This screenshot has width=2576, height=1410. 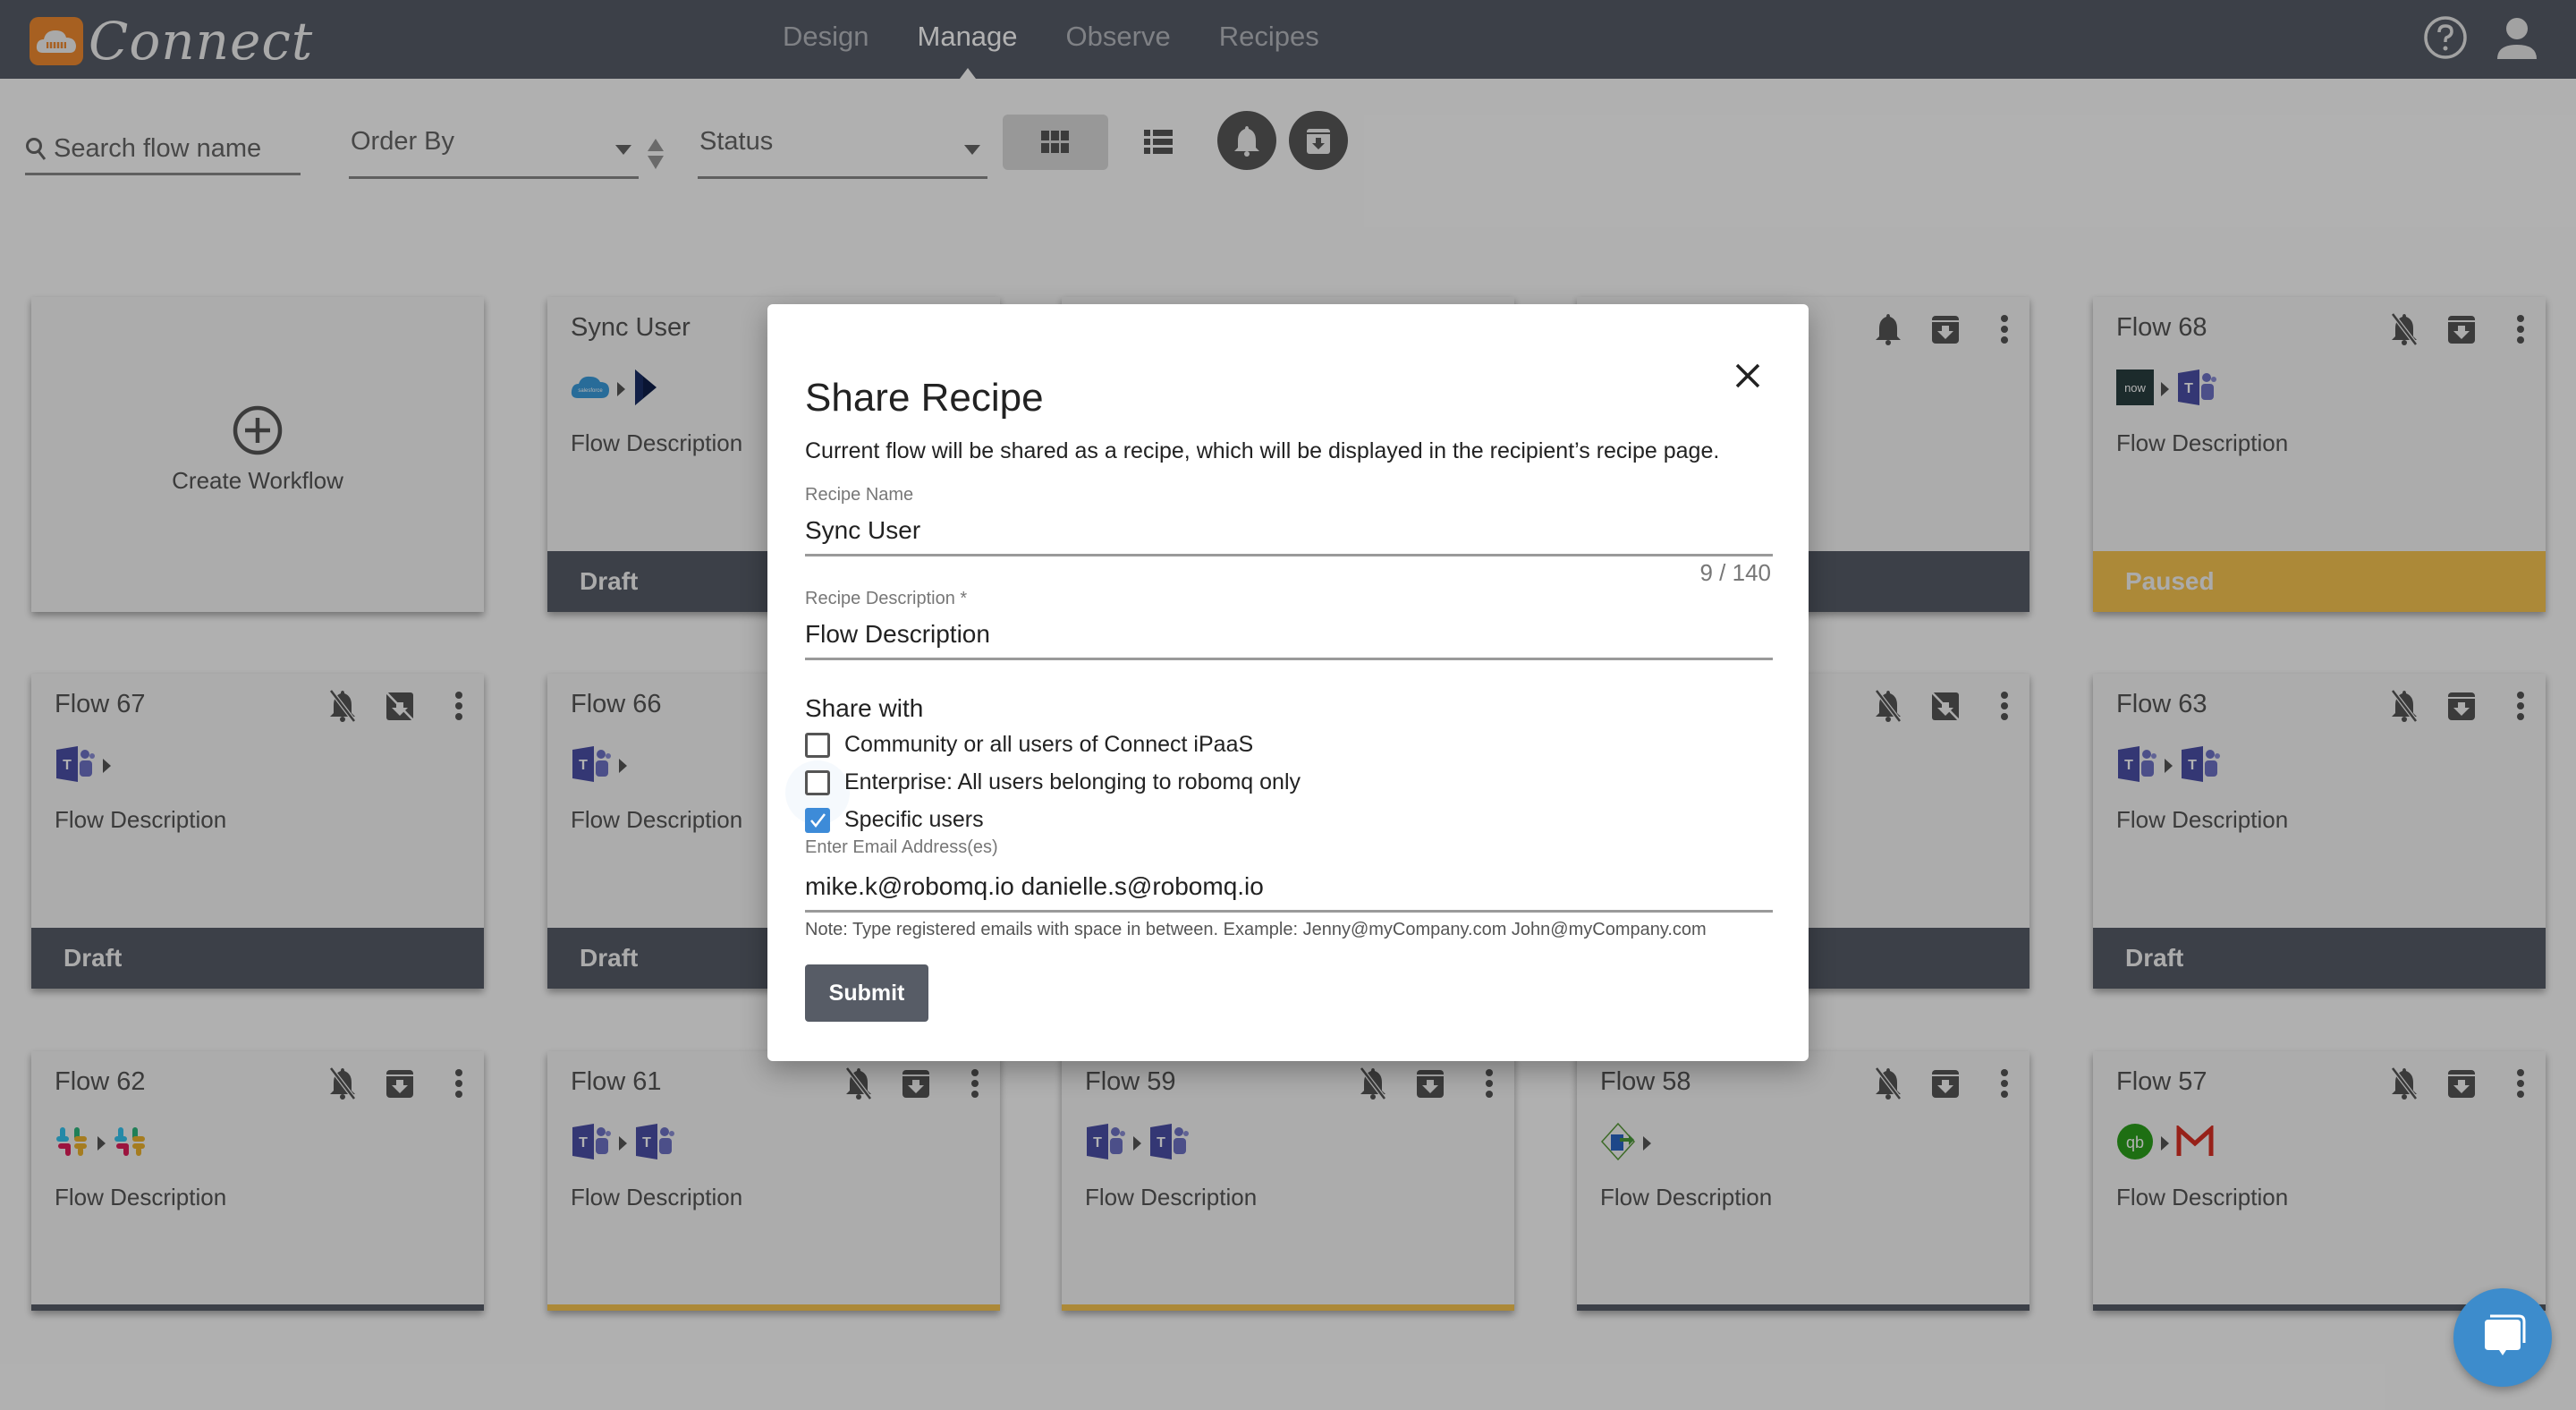 I want to click on share-option-label: Community or all users of Connect iPaaS, so click(x=1049, y=744).